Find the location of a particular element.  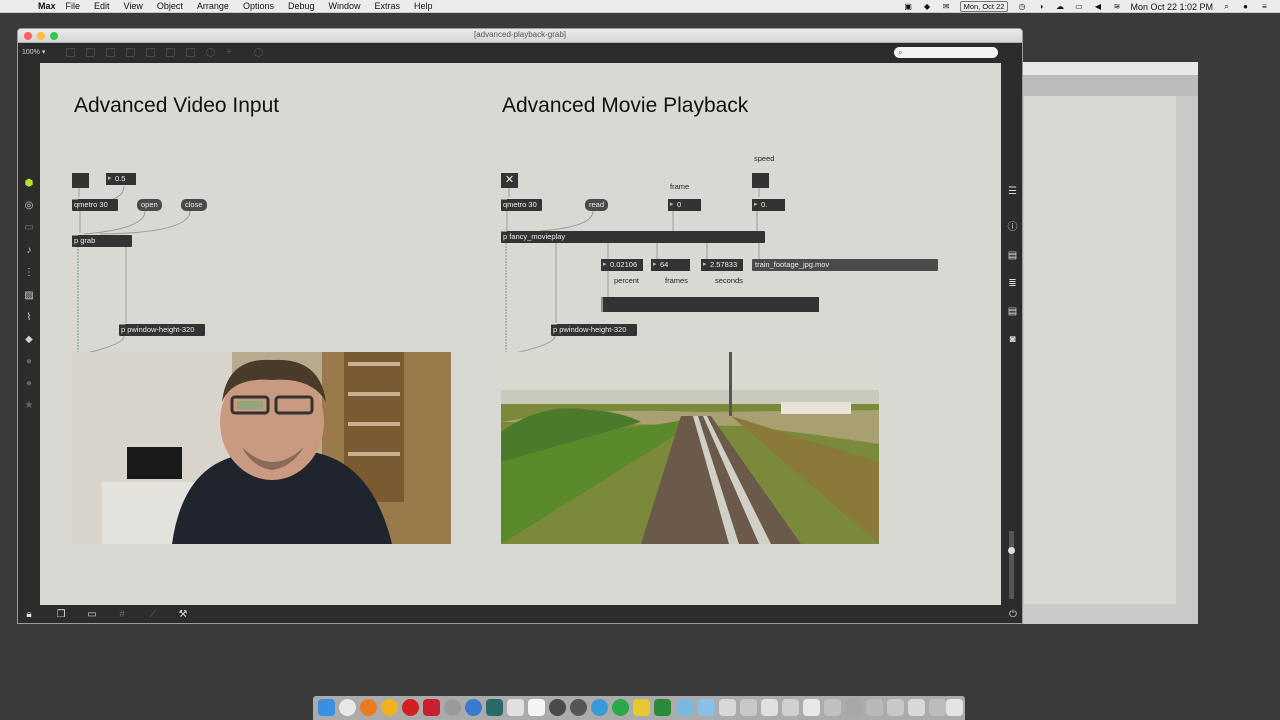

gauge-icon is located at coordinates (557, 707).